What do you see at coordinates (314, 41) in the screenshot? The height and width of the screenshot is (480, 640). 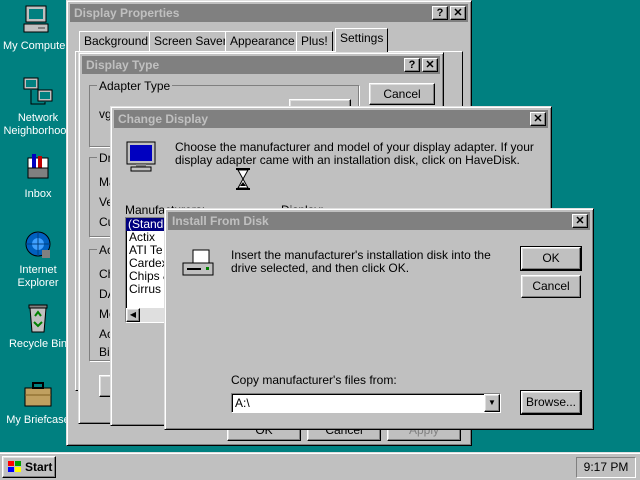 I see `tab-plus: Plus!` at bounding box center [314, 41].